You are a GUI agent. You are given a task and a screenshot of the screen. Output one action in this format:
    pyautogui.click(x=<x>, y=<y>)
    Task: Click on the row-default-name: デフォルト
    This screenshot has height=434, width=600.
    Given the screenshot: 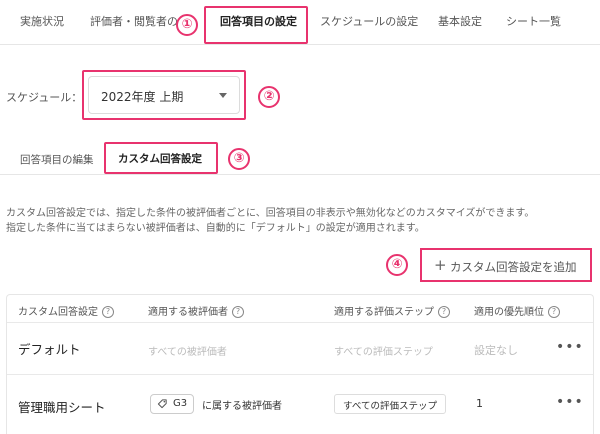 What is the action you would take?
    pyautogui.click(x=49, y=349)
    